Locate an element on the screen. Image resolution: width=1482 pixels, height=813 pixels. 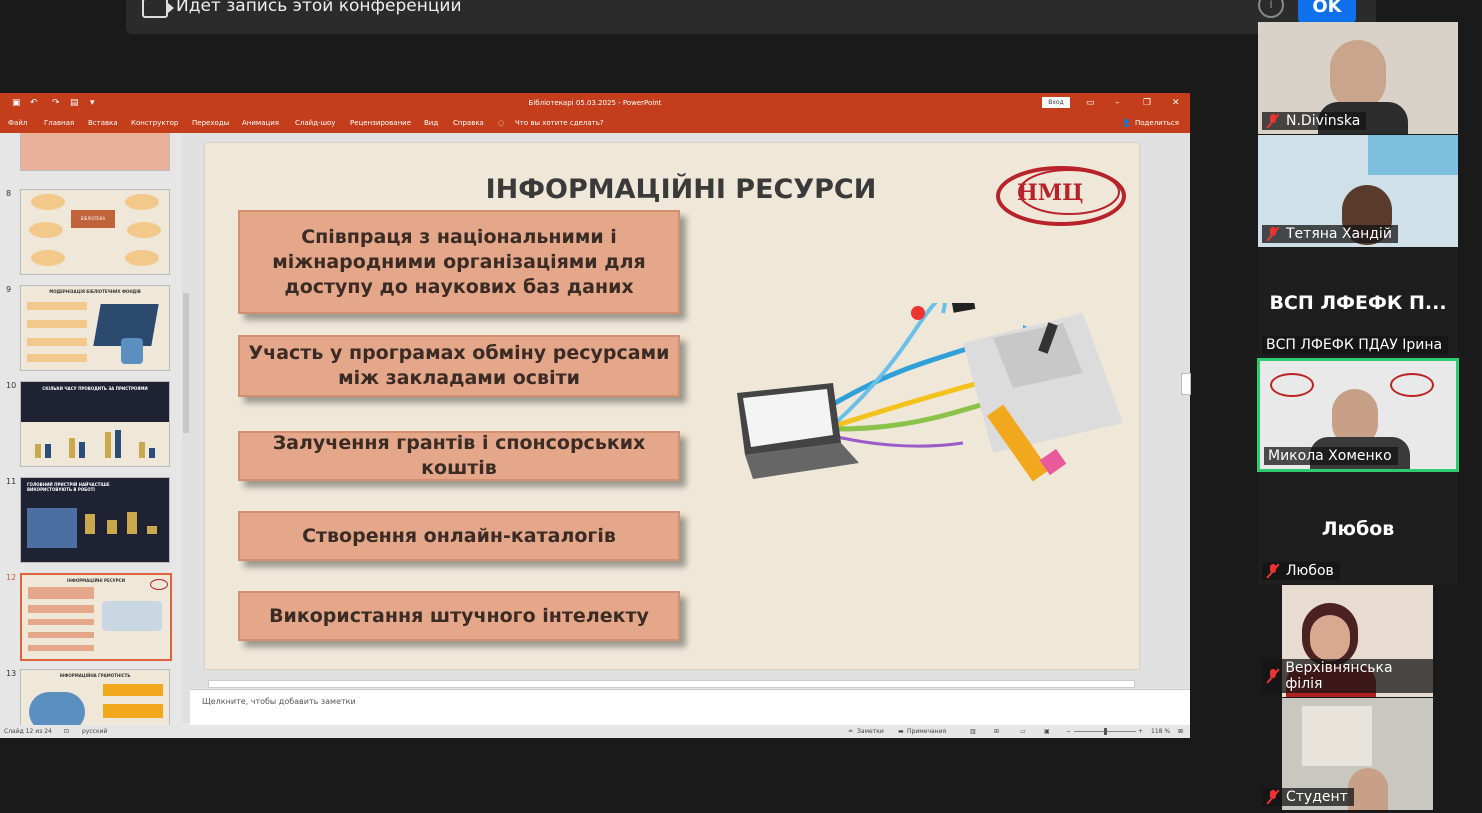
thumbnail-title: ІНФОРМАЦІЙНА ГРАМОТНІСТЬ is located at coordinates (95, 675).